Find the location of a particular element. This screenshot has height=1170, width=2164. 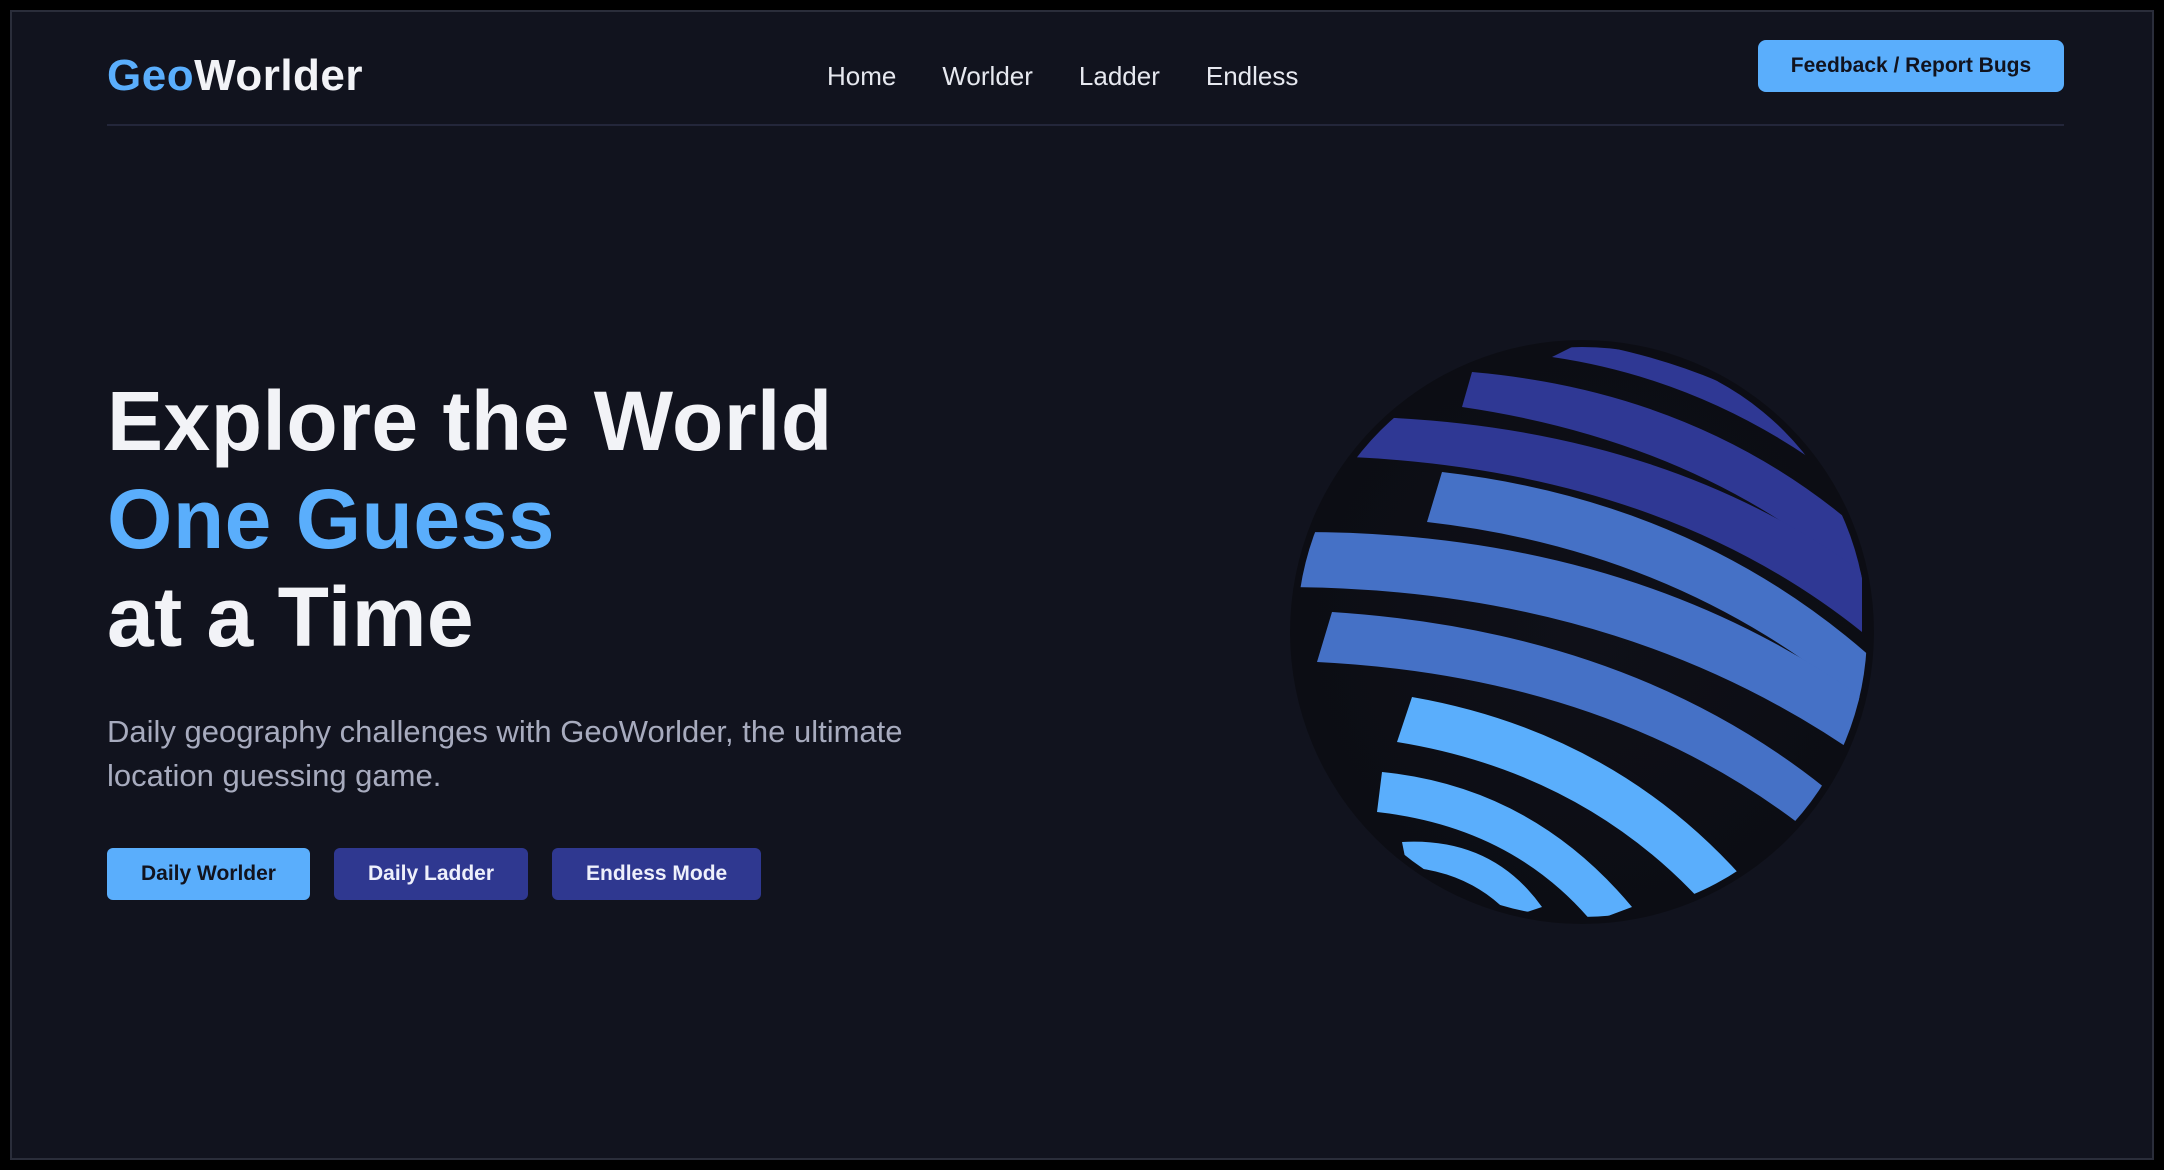

headline-line-3: at a Time is located at coordinates (291, 617).